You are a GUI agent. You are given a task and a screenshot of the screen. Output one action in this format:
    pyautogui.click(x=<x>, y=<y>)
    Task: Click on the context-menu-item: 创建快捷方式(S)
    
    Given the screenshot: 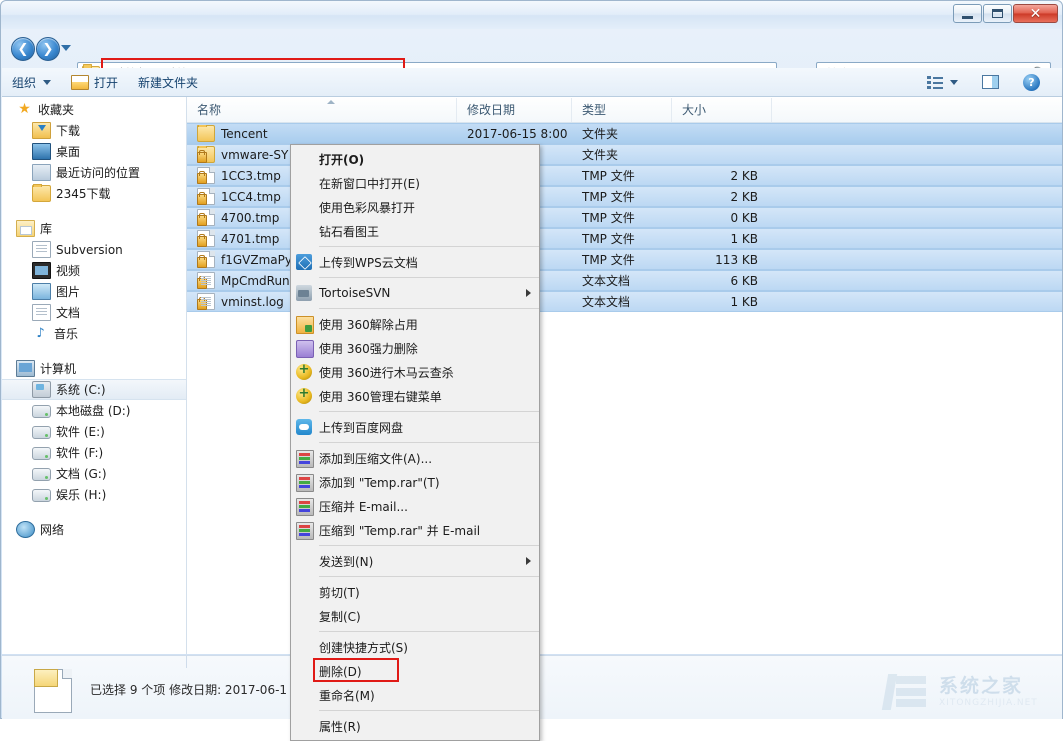 What is the action you would take?
    pyautogui.click(x=415, y=647)
    